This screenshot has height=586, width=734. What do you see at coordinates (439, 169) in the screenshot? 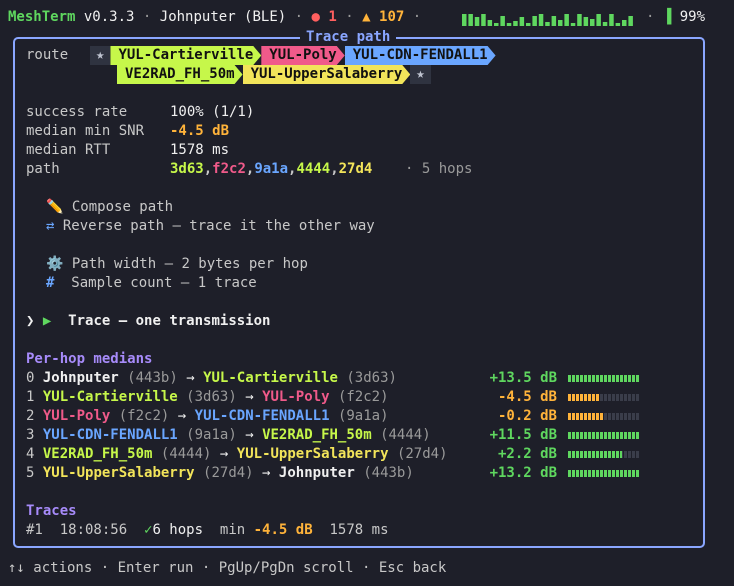
I see `hop-count: · 5 hops` at bounding box center [439, 169].